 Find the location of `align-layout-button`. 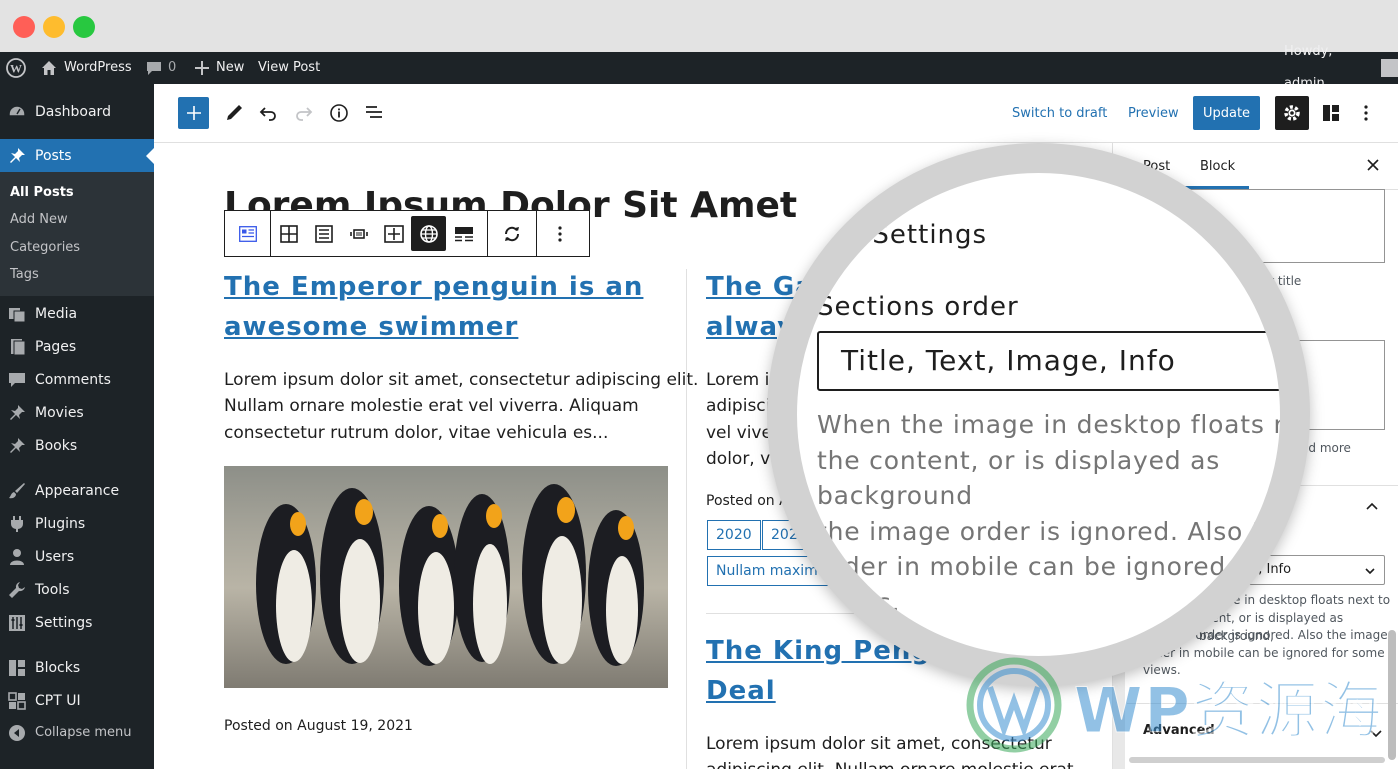

align-layout-button is located at coordinates (393, 233).